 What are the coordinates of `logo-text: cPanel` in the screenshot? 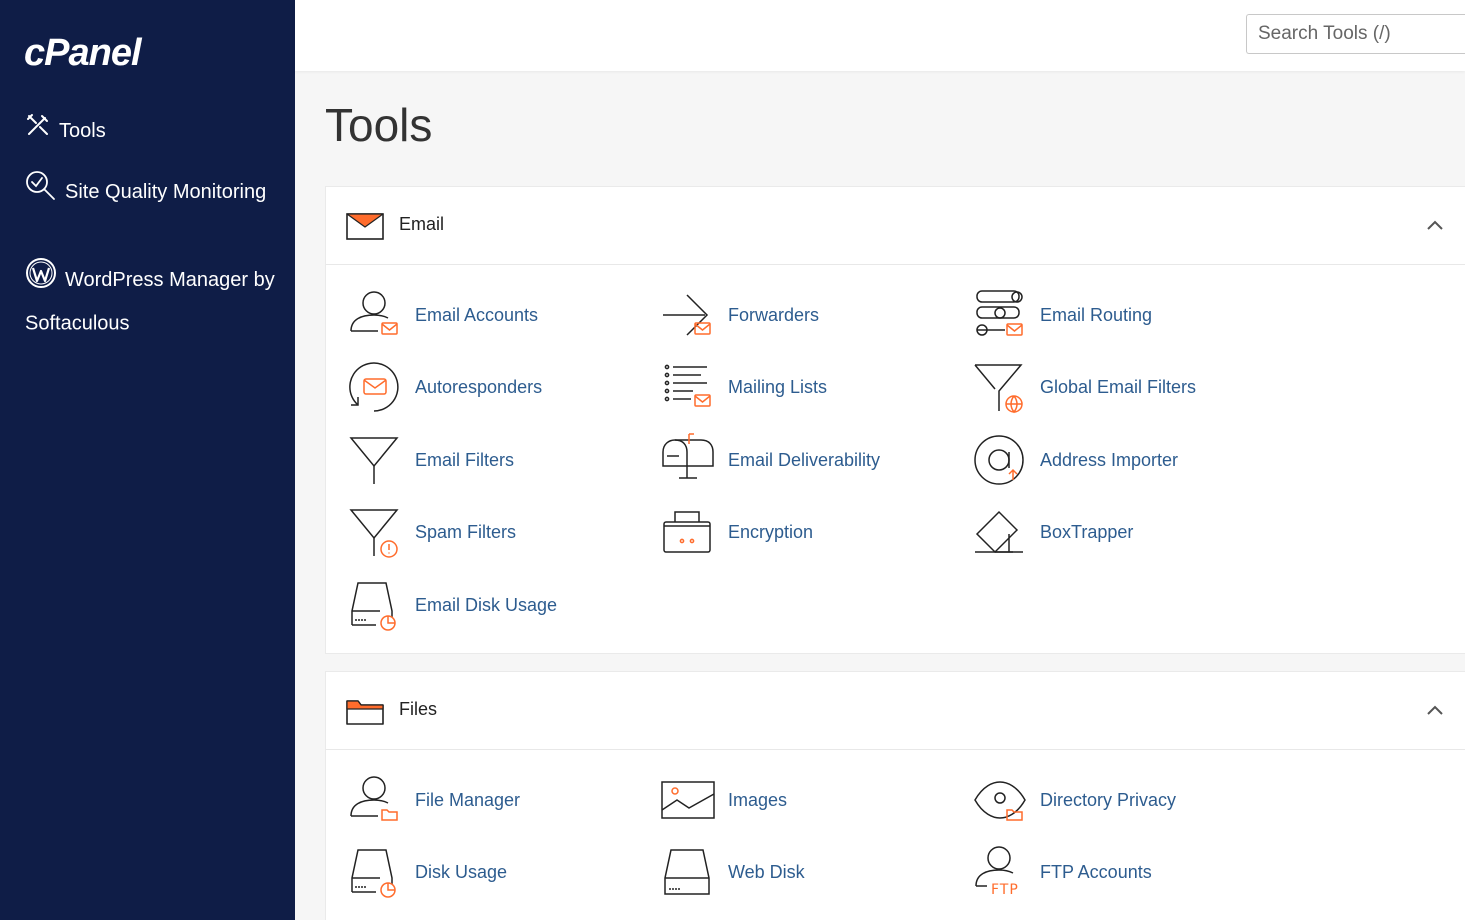 It's located at (83, 53).